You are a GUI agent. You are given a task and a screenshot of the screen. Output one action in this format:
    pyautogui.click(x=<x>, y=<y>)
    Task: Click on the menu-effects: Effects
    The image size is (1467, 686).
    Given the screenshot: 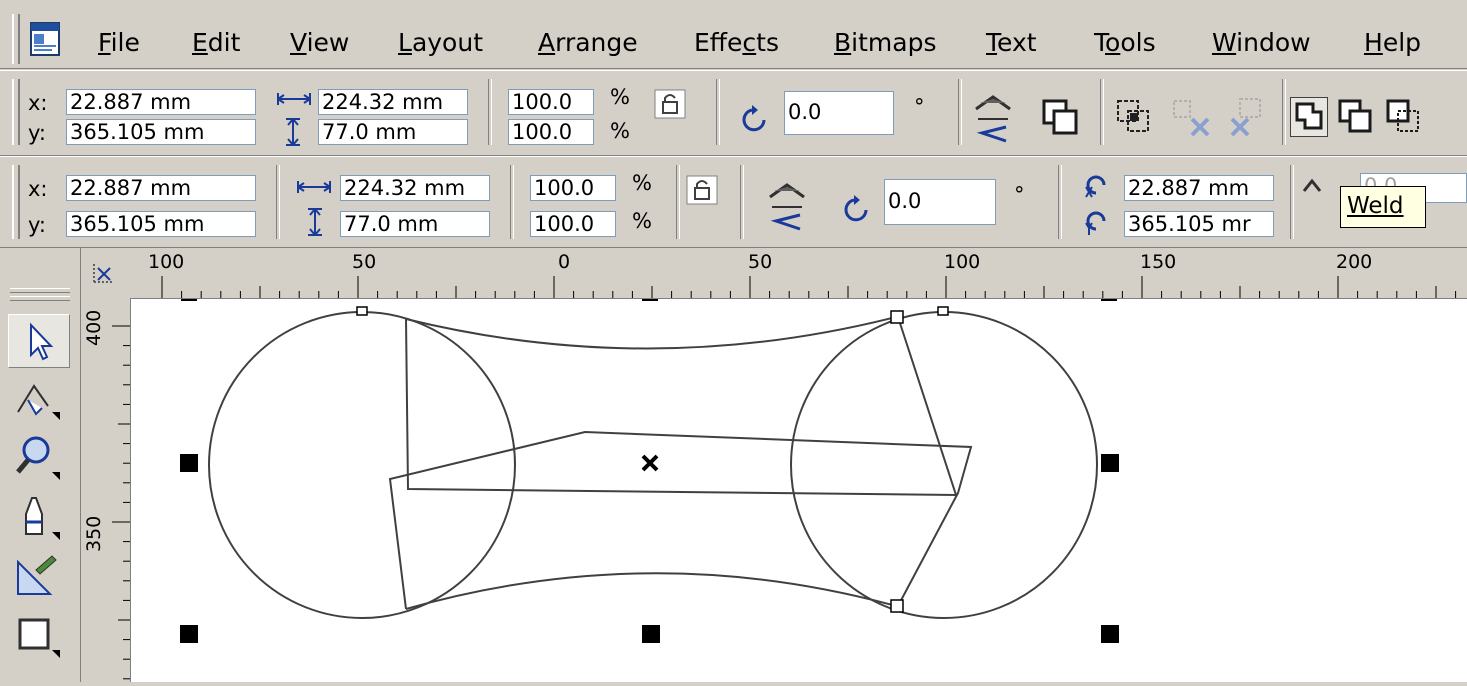 What is the action you would take?
    pyautogui.click(x=736, y=43)
    